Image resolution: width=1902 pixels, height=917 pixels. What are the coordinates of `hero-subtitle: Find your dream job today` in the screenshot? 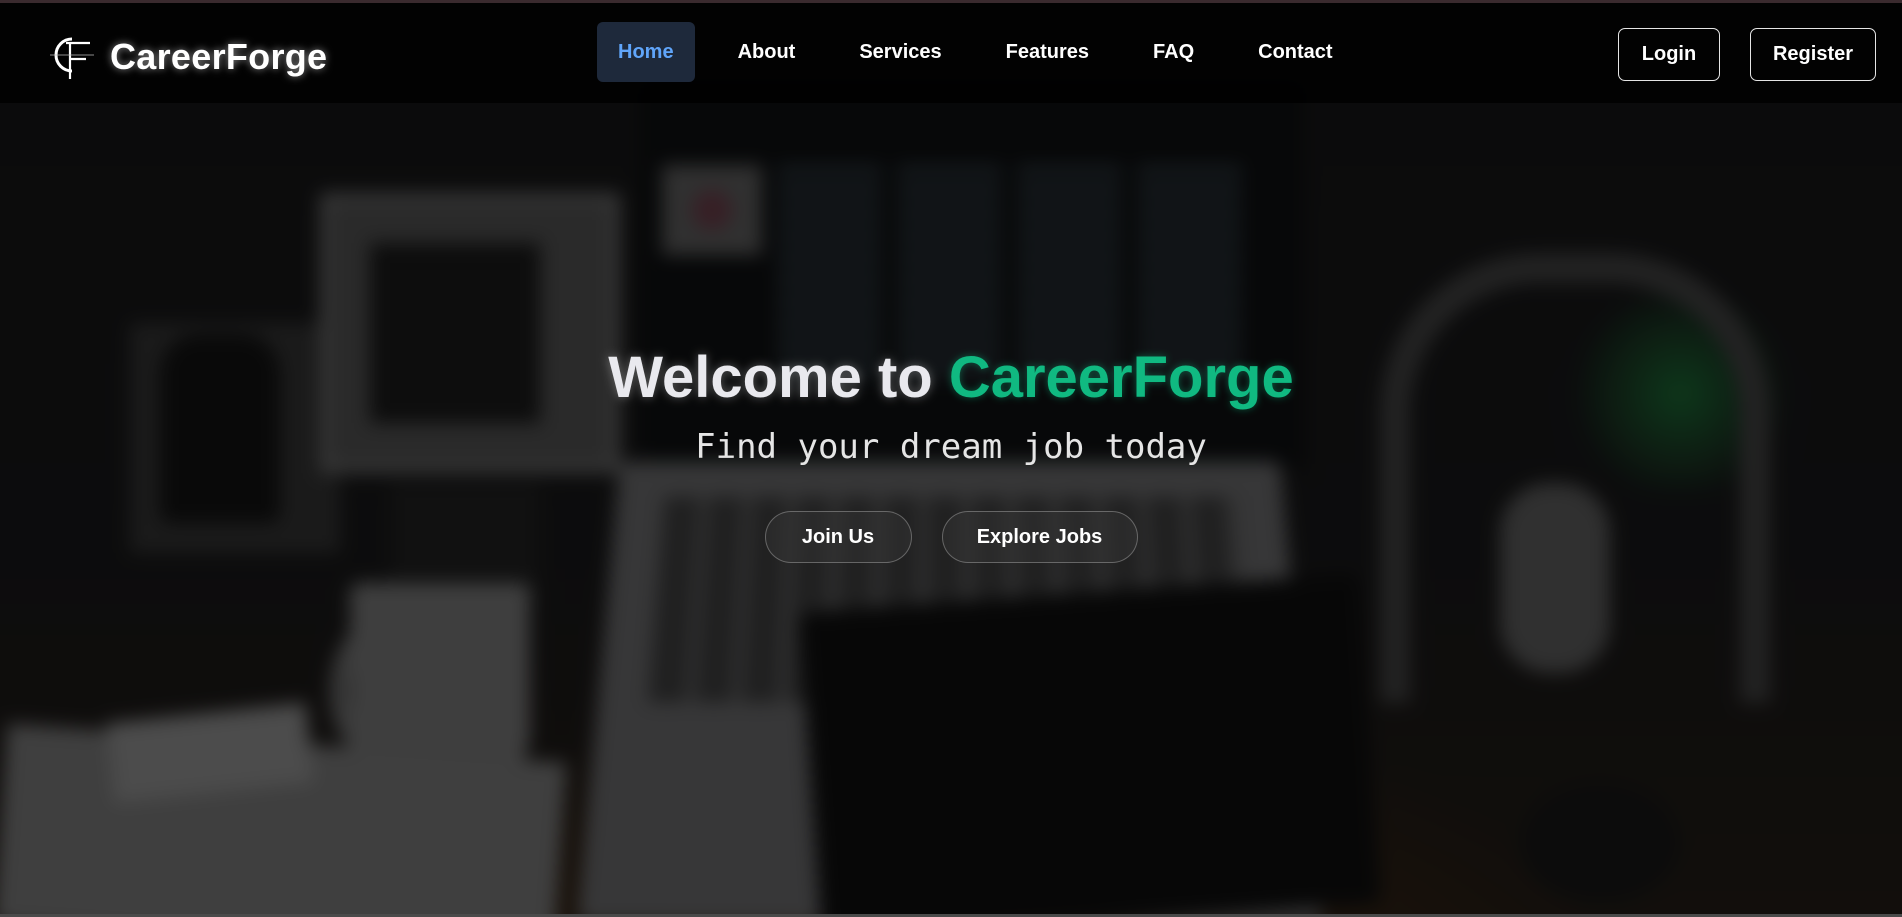 It's located at (951, 447).